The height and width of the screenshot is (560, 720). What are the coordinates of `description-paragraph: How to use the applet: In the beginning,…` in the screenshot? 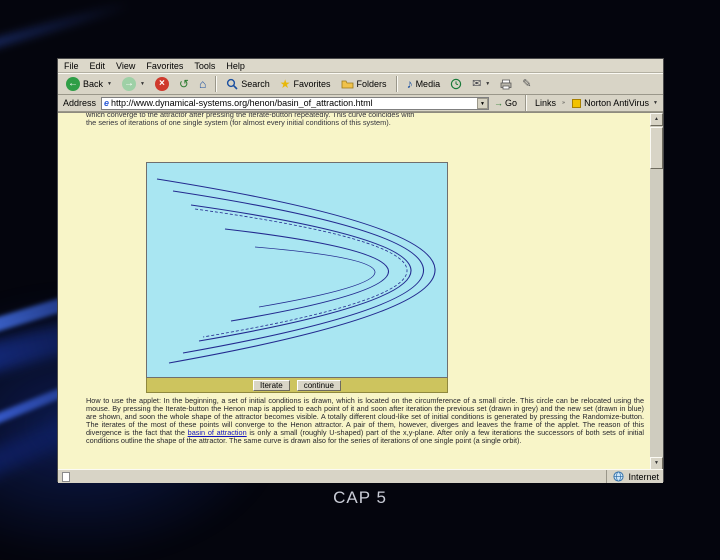 It's located at (365, 421).